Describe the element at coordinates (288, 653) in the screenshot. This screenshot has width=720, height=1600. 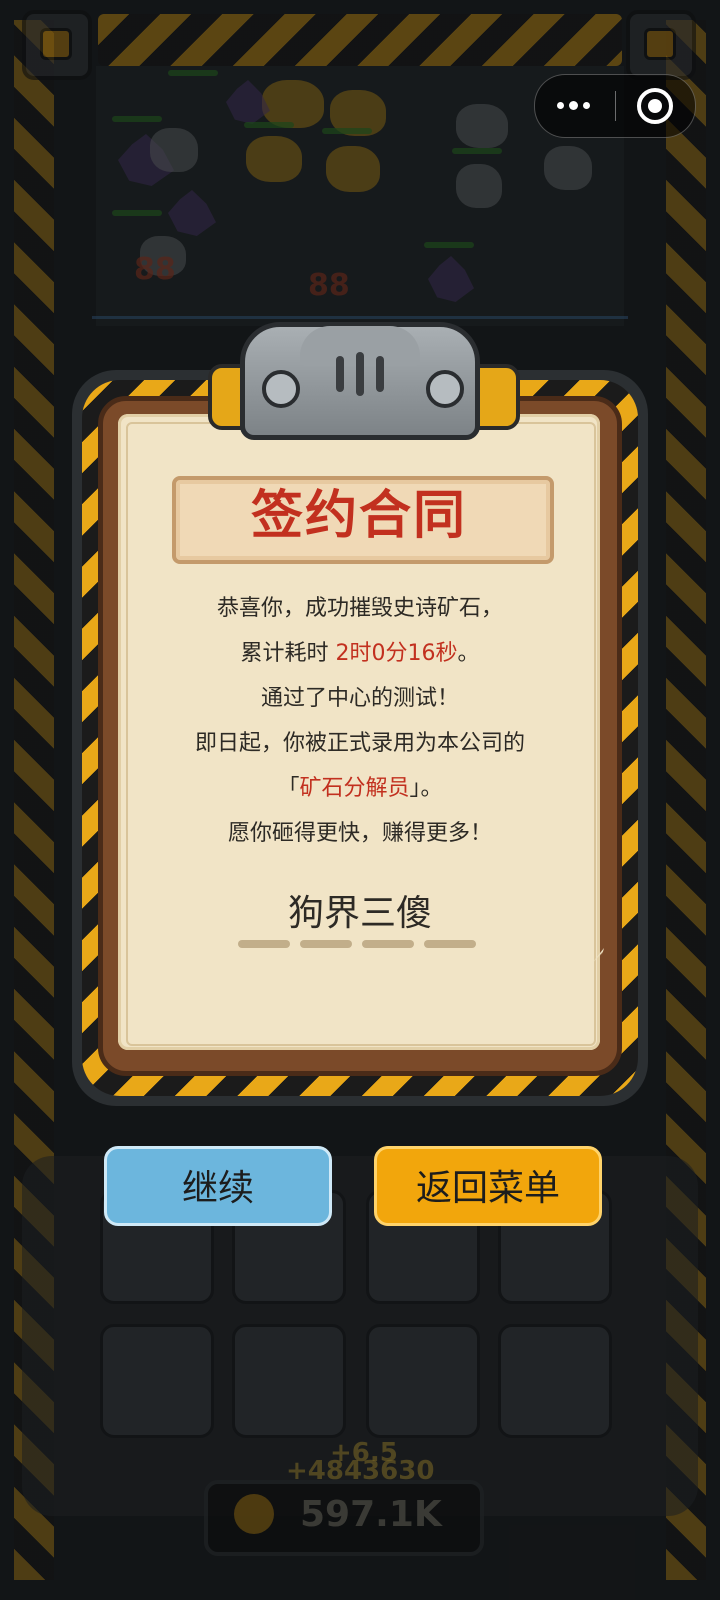
I see `time-prefix: 累计耗时` at that location.